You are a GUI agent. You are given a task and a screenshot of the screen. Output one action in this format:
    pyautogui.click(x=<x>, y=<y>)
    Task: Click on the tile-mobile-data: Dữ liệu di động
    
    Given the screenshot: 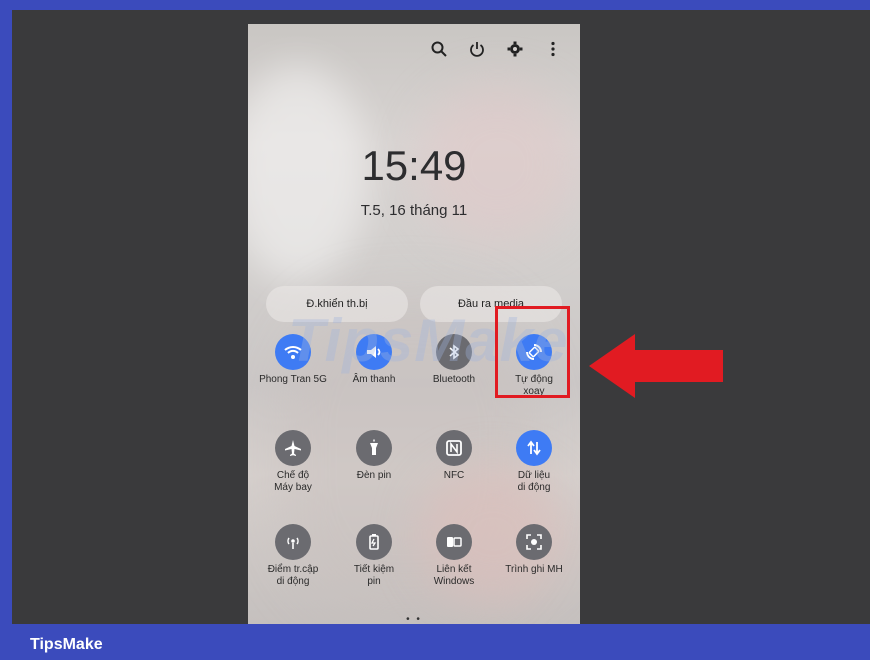 What is the action you would take?
    pyautogui.click(x=534, y=462)
    